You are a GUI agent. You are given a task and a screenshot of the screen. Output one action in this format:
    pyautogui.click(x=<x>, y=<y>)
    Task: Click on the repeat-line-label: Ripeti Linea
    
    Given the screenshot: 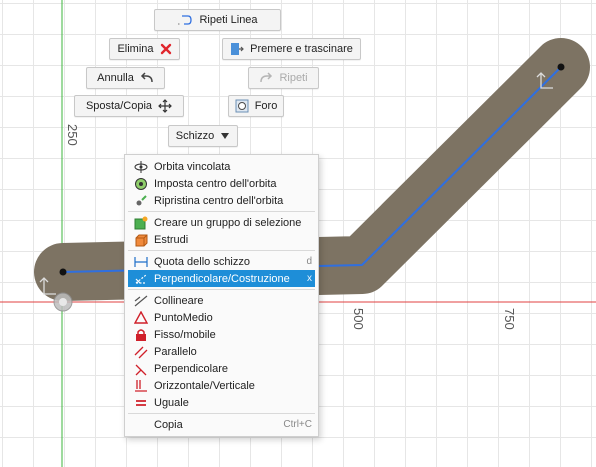 What is the action you would take?
    pyautogui.click(x=228, y=20)
    